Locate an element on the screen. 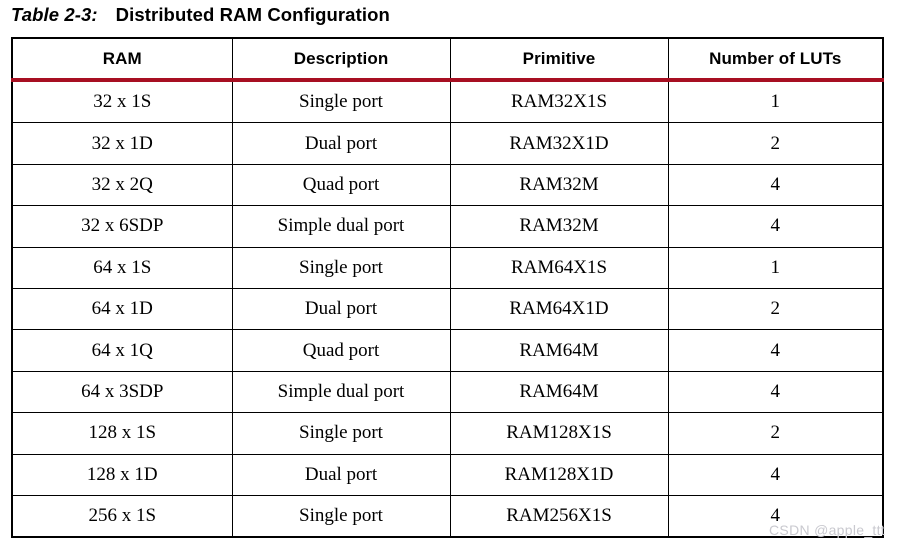 The height and width of the screenshot is (544, 897). table-row: 64 x 1D Dual port RAM64X1D 2 is located at coordinates (447, 309).